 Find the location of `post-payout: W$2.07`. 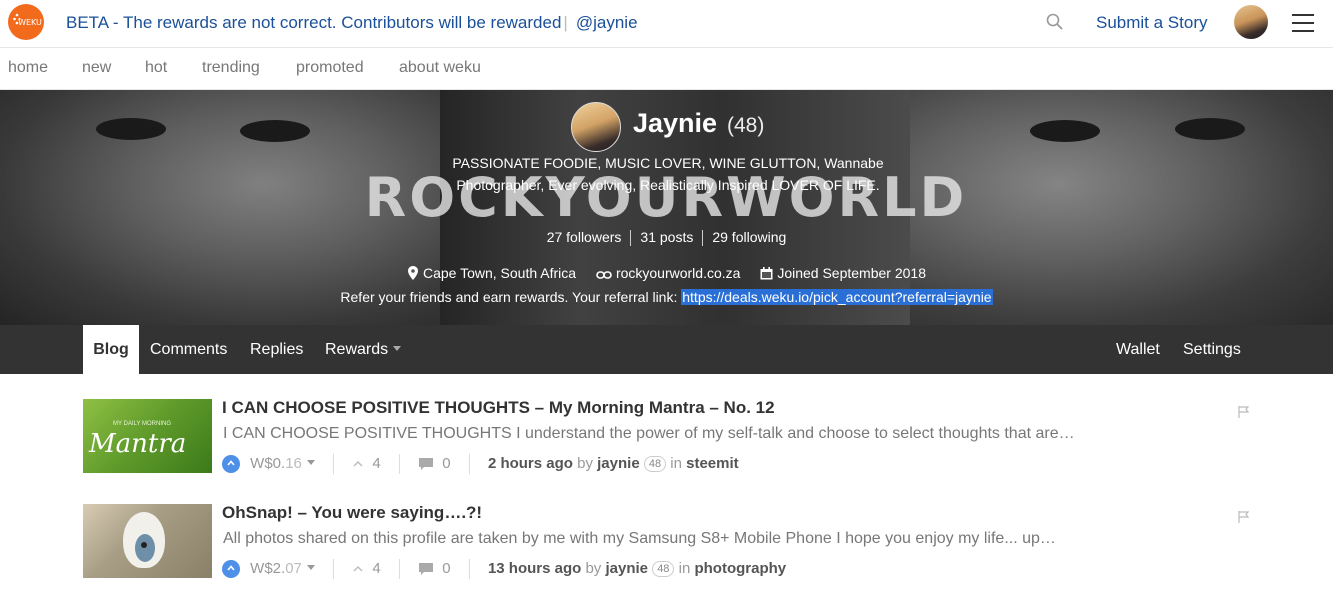

post-payout: W$2.07 is located at coordinates (276, 568).